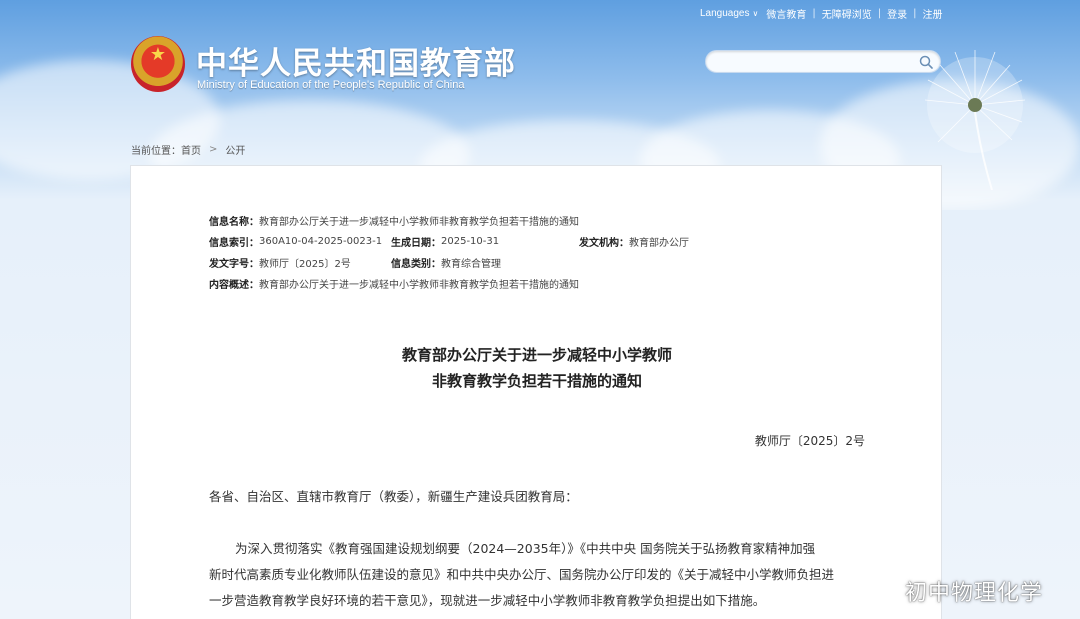 The height and width of the screenshot is (619, 1080). I want to click on document-title-line: 非教育教学负担若干措施的通知, so click(536, 381).